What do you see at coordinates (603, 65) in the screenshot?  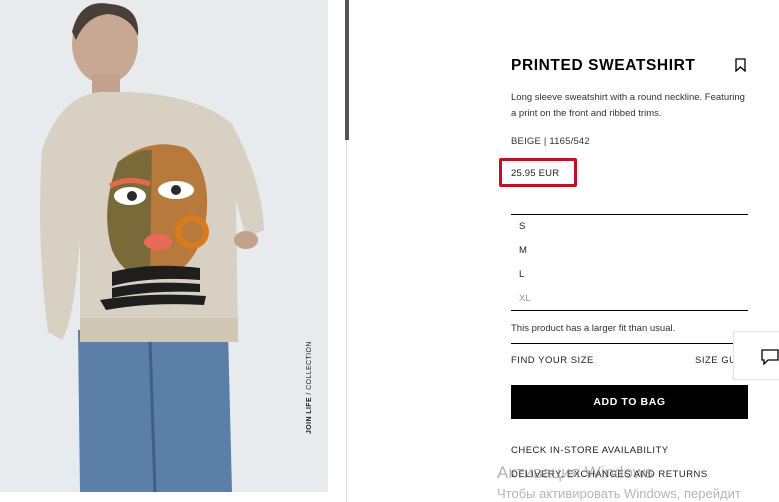 I see `product-title: PRINTED SWEATSHIRT` at bounding box center [603, 65].